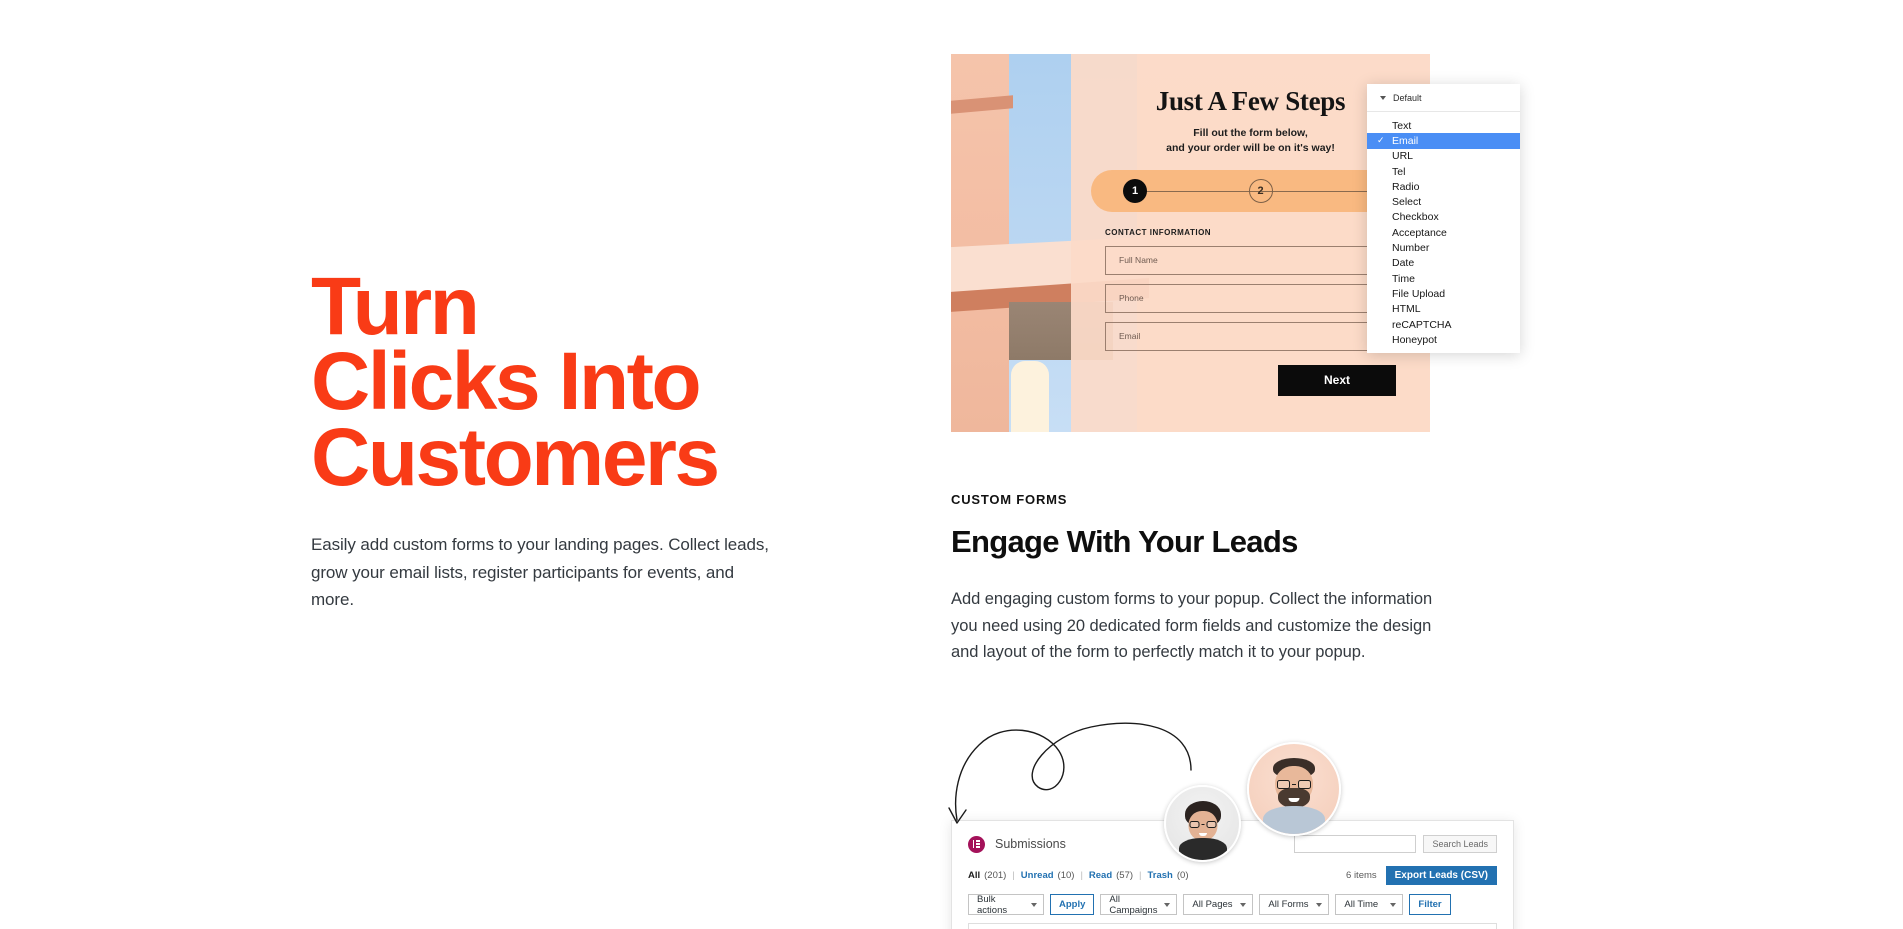 The height and width of the screenshot is (929, 1903). Describe the element at coordinates (1403, 263) in the screenshot. I see `dropdown-option-label: Date` at that location.